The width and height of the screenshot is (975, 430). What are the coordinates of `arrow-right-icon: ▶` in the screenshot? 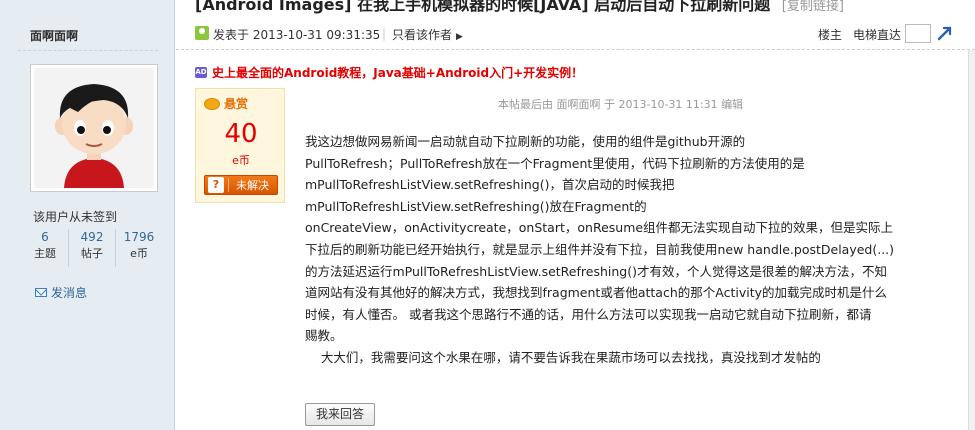 It's located at (459, 37).